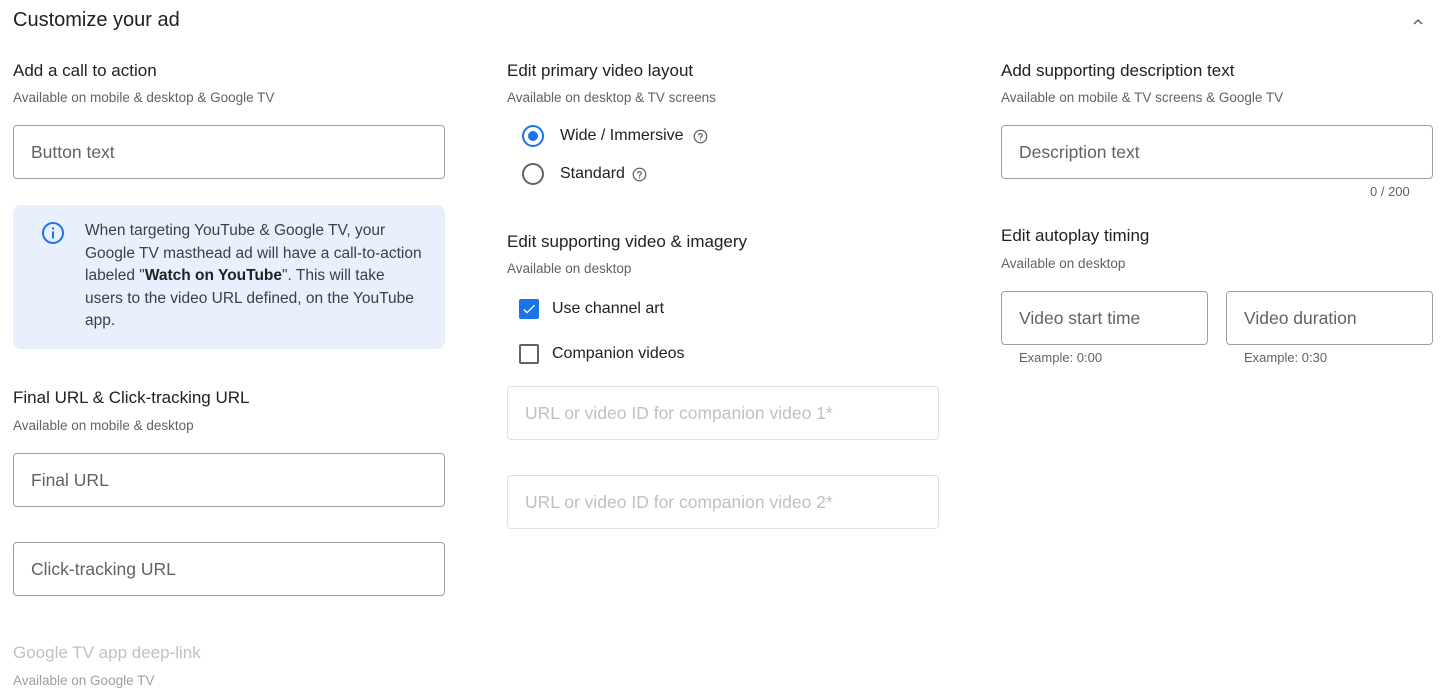  What do you see at coordinates (723, 502) in the screenshot?
I see `companion-video-2-input: URL or video ID for companion video 2*` at bounding box center [723, 502].